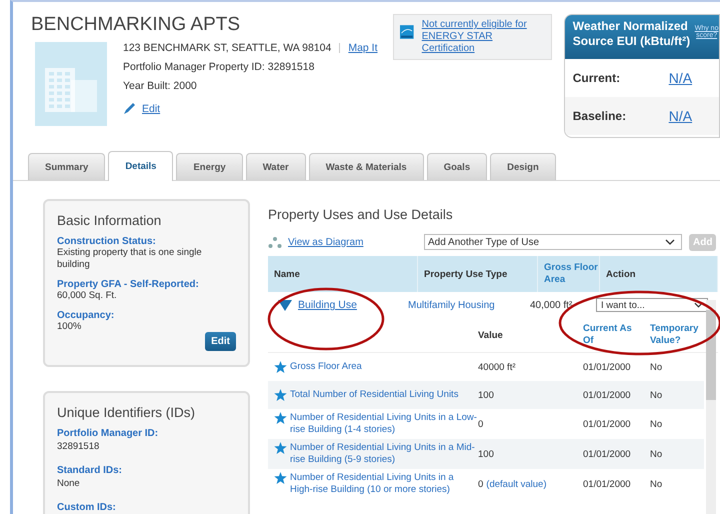  I want to click on property-name: BENCHMARKING APTS, so click(136, 25).